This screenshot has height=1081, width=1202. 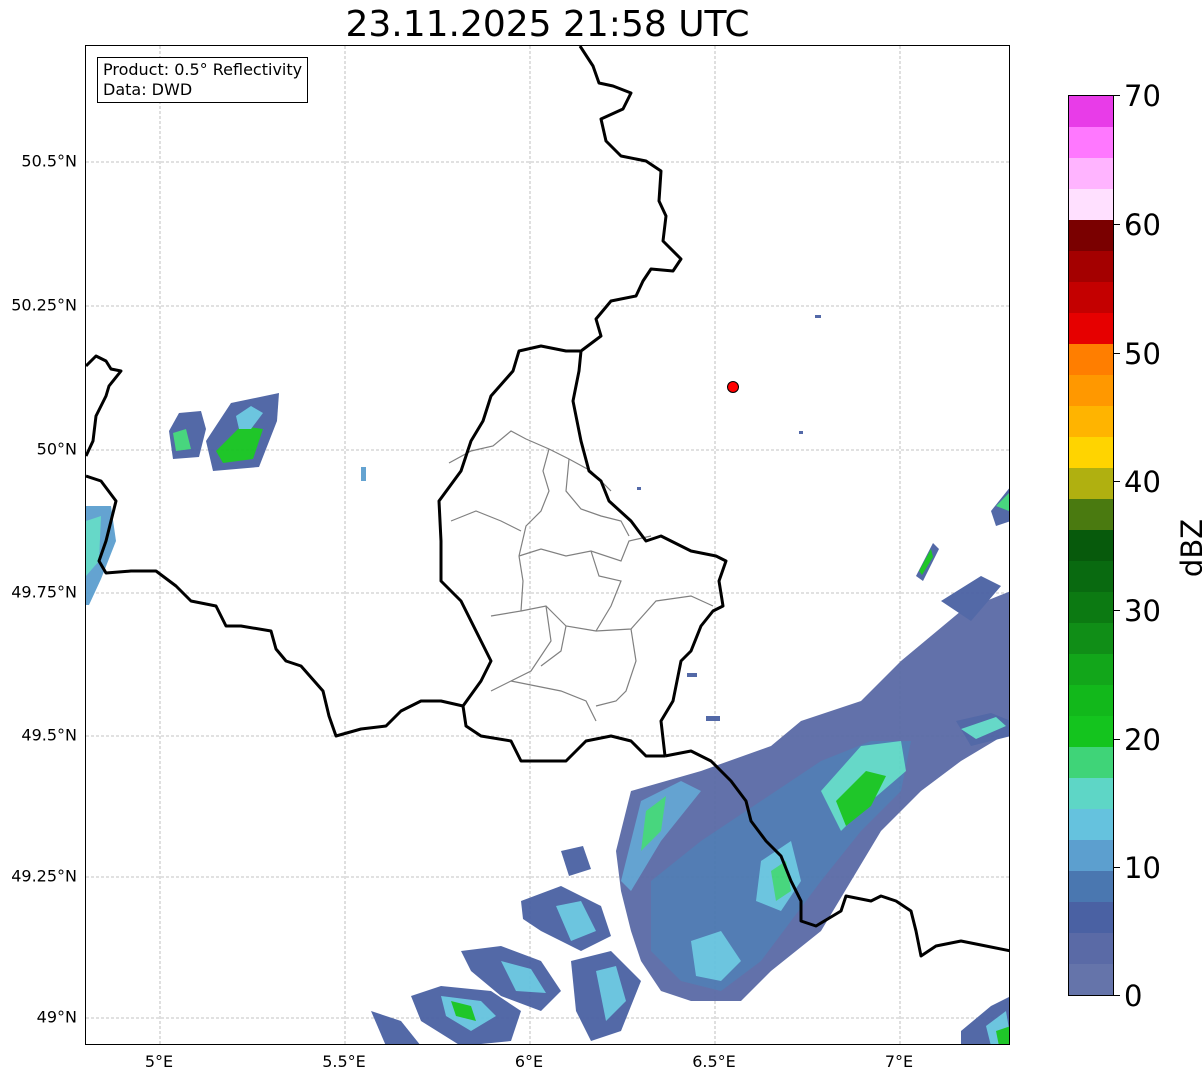 What do you see at coordinates (733, 387) in the screenshot?
I see `radar-site-marker` at bounding box center [733, 387].